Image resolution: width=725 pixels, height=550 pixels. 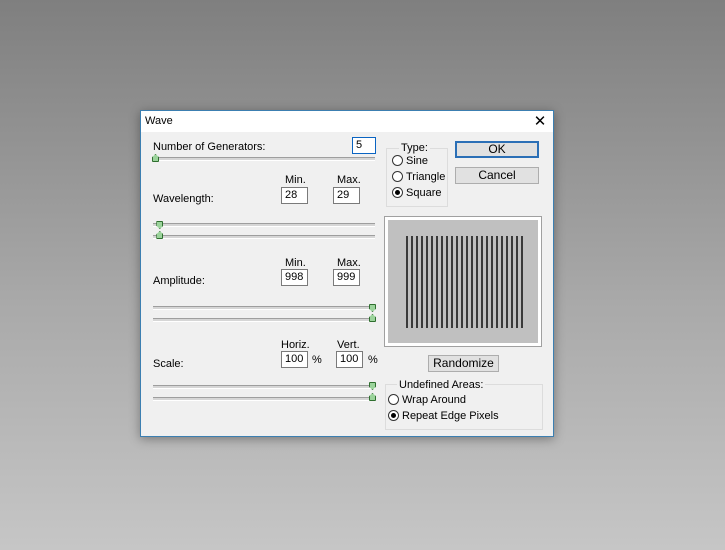 I want to click on wavelength-label: Wavelength:, so click(x=183, y=199).